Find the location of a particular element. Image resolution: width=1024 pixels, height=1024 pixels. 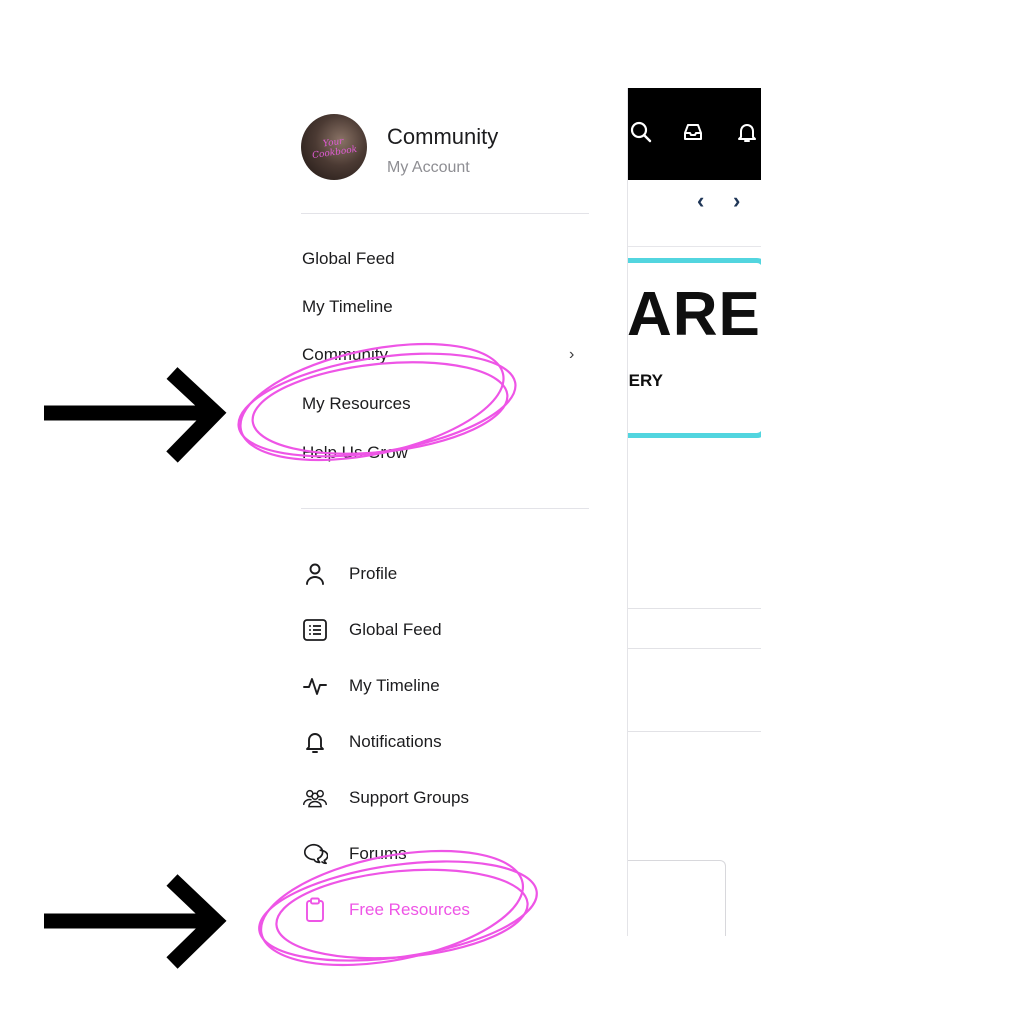

menu-item-my-resources: My Resources is located at coordinates (442, 404).